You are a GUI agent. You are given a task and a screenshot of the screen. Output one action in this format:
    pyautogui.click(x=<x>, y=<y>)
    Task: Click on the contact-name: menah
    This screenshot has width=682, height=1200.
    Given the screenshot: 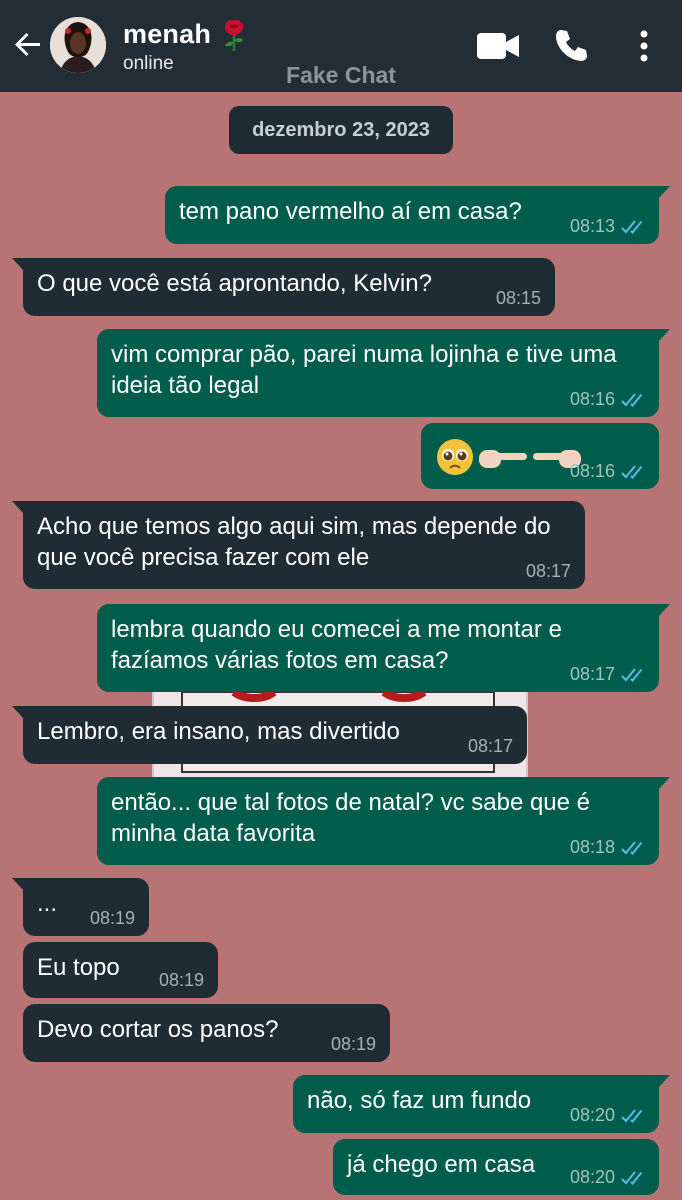 What is the action you would take?
    pyautogui.click(x=167, y=34)
    